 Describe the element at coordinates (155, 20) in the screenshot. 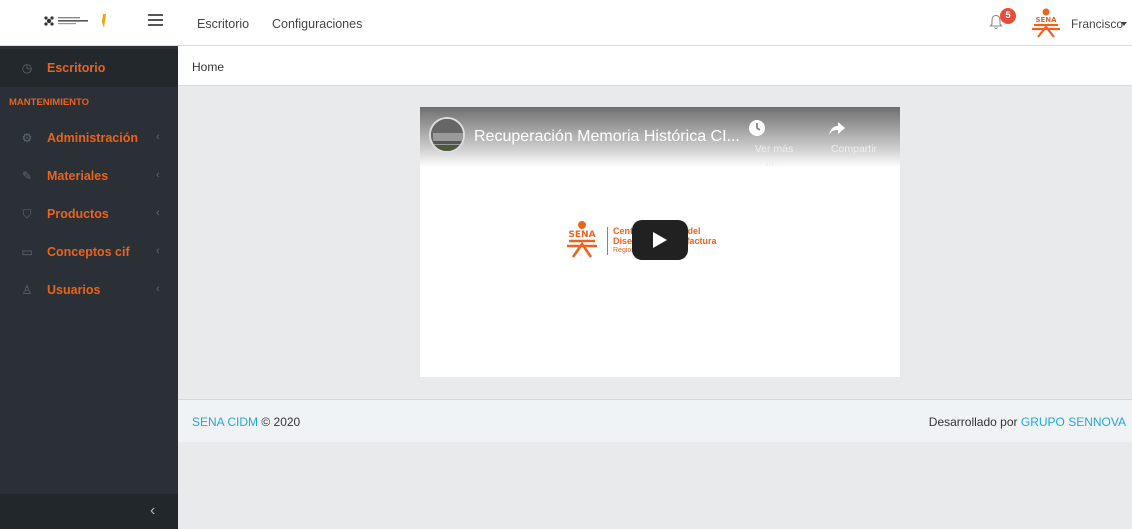

I see `menu-toggle-icon` at that location.